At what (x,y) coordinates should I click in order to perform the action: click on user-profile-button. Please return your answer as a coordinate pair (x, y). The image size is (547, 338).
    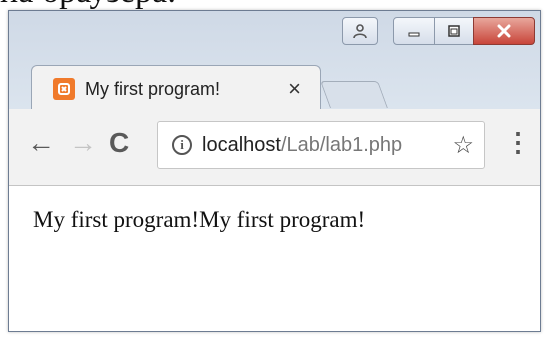
    Looking at the image, I should click on (360, 31).